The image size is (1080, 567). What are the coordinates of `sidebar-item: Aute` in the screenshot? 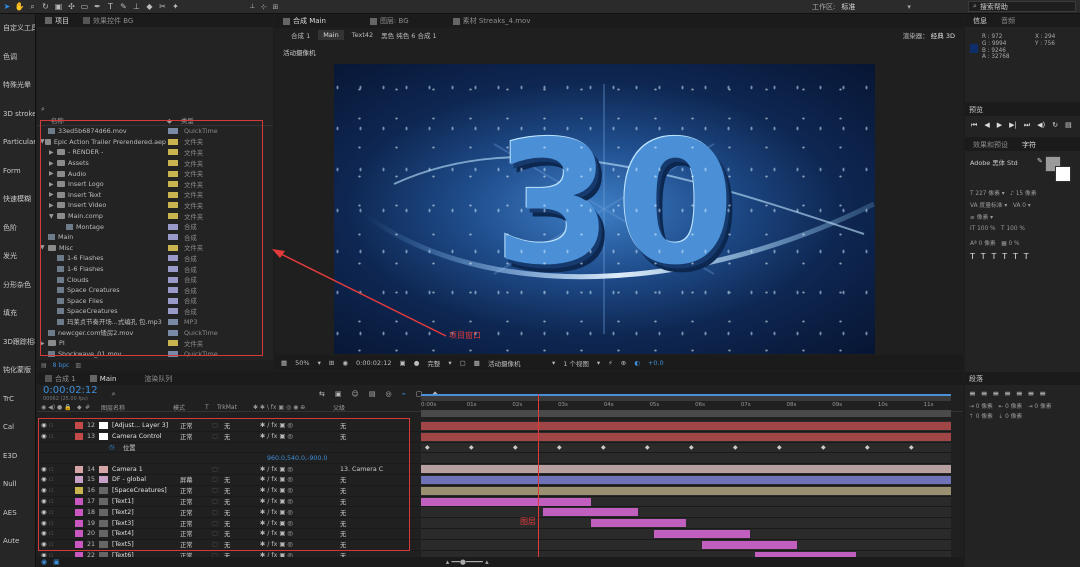 It's located at (17, 541).